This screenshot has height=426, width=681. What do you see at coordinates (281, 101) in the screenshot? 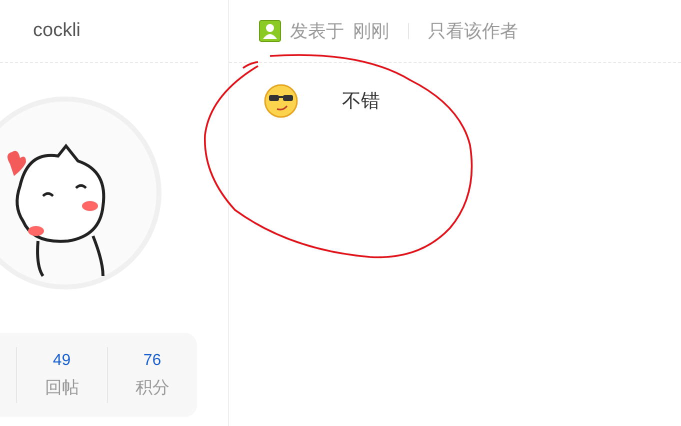
I see `sunglasses-emoji-icon` at bounding box center [281, 101].